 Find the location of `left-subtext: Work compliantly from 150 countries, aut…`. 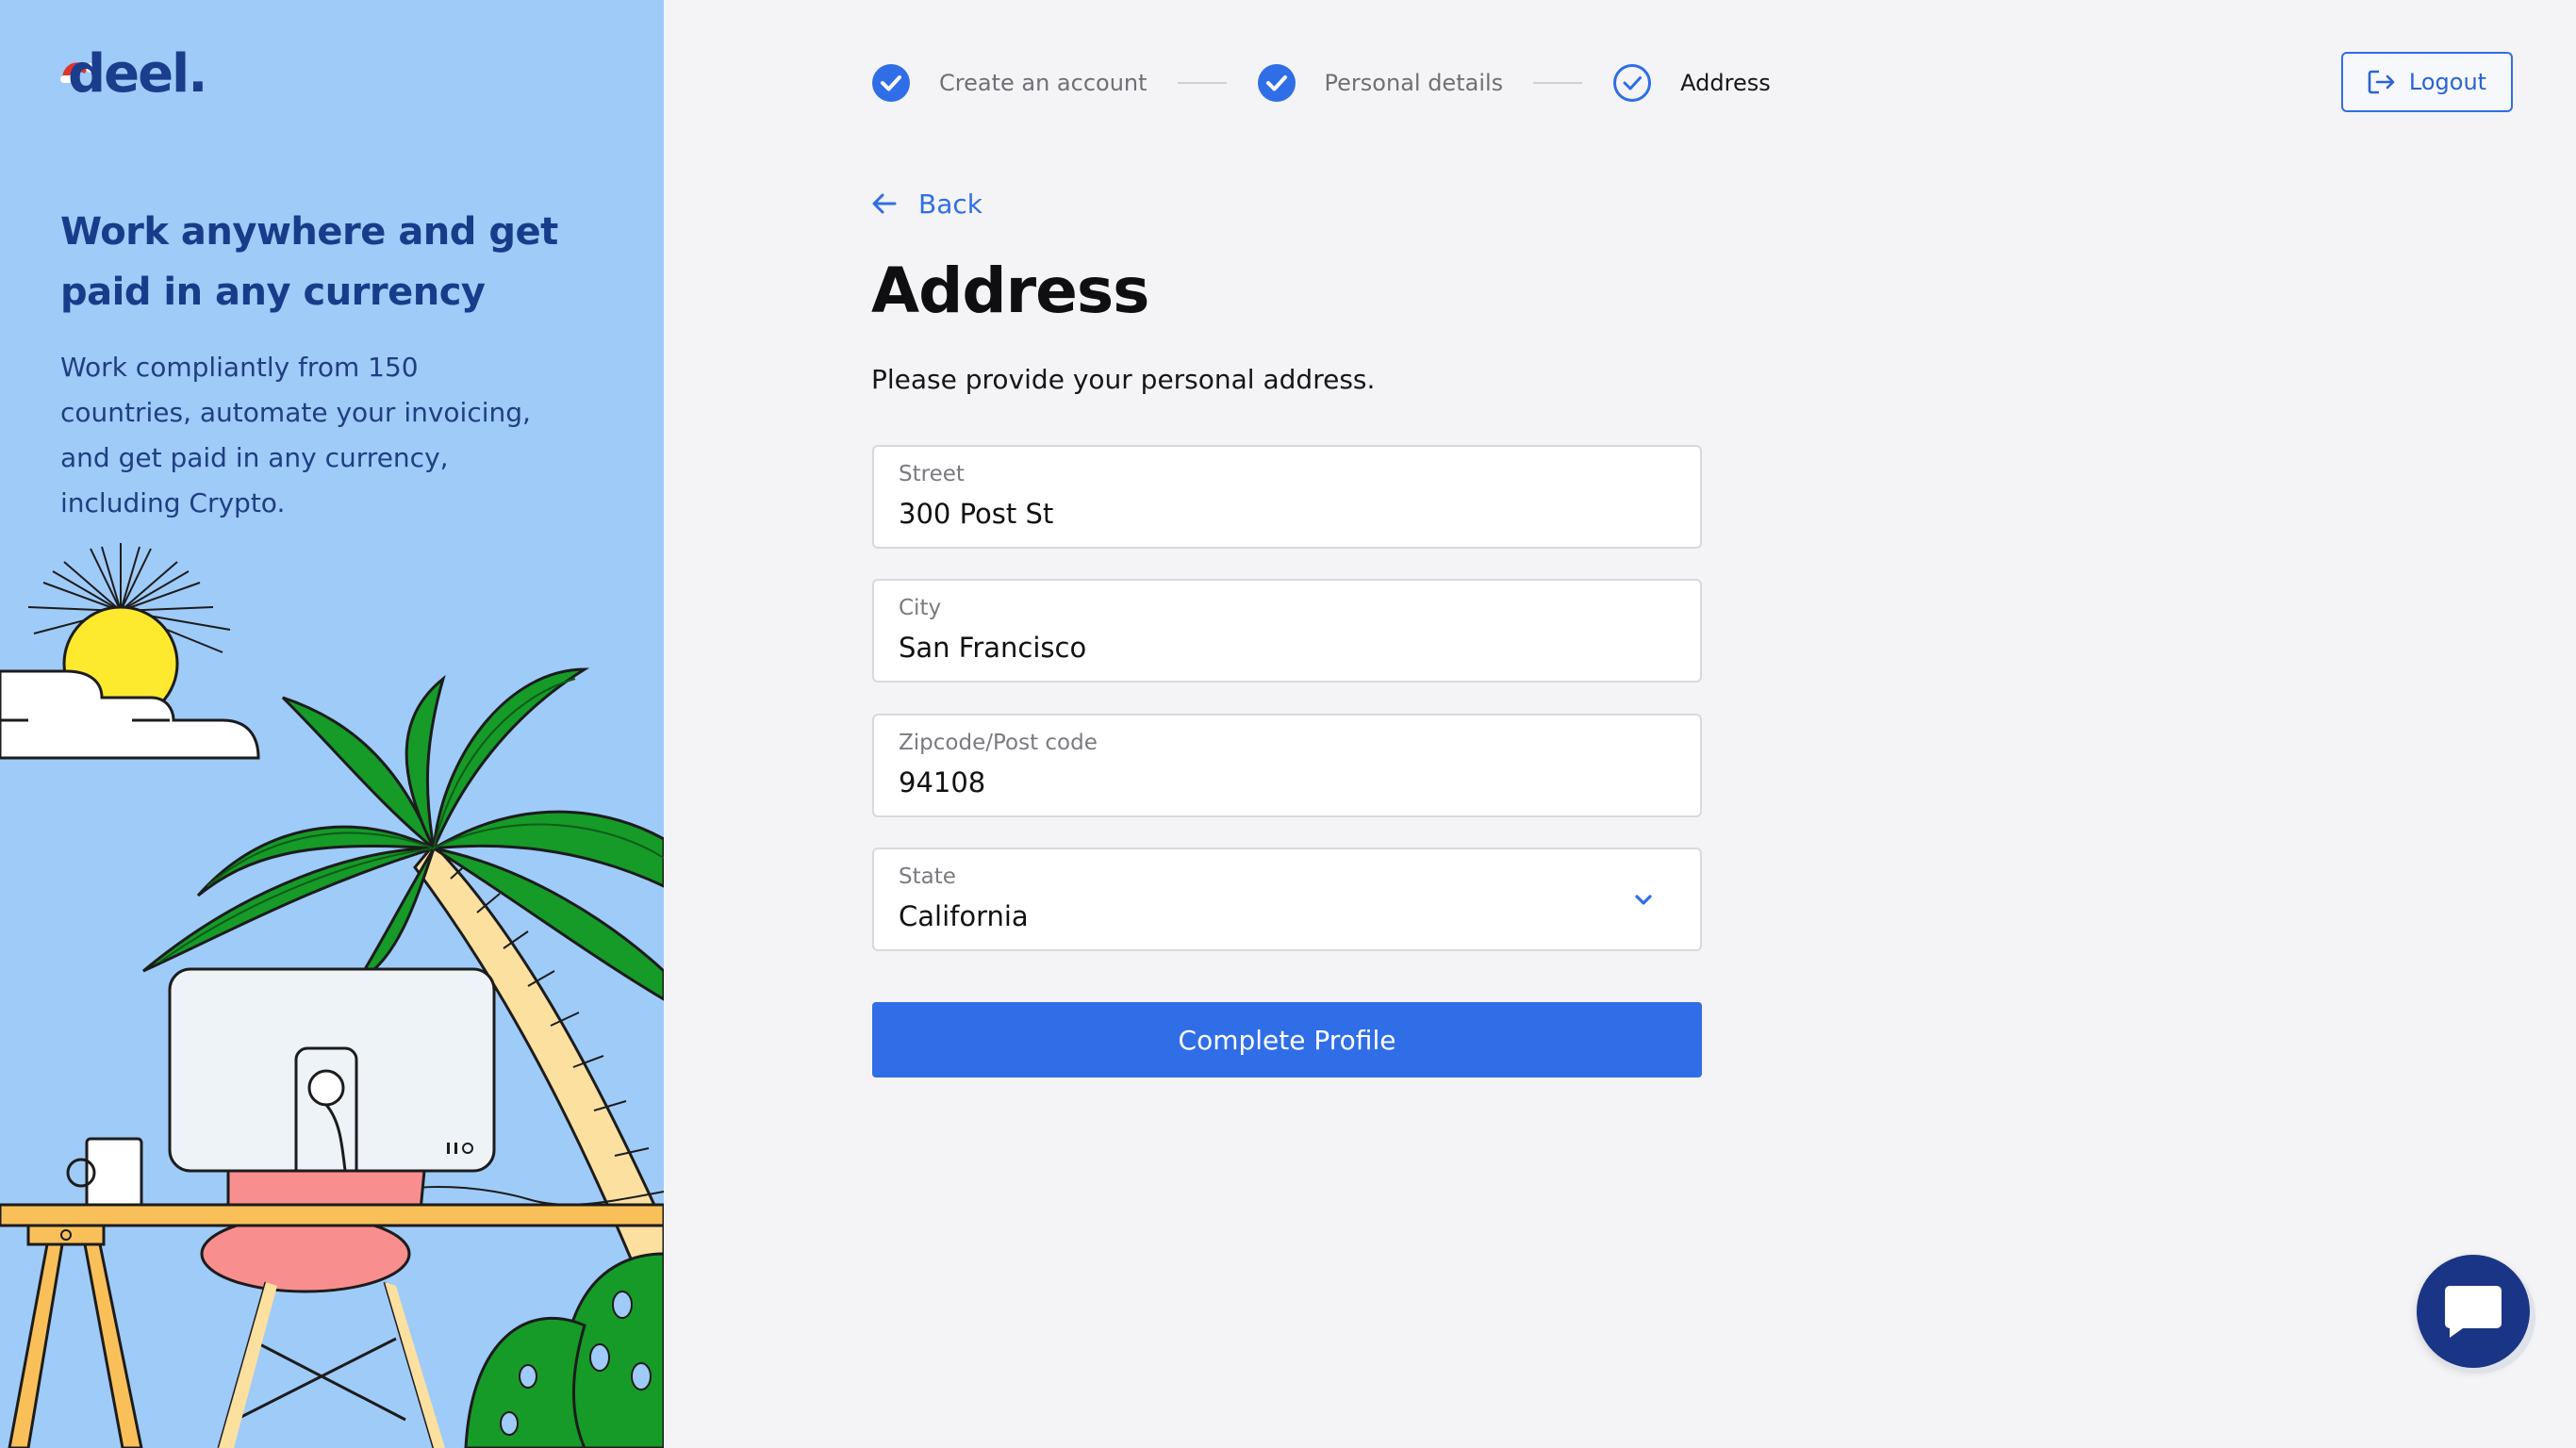

left-subtext: Work compliantly from 150 countries, aut… is located at coordinates (295, 435).